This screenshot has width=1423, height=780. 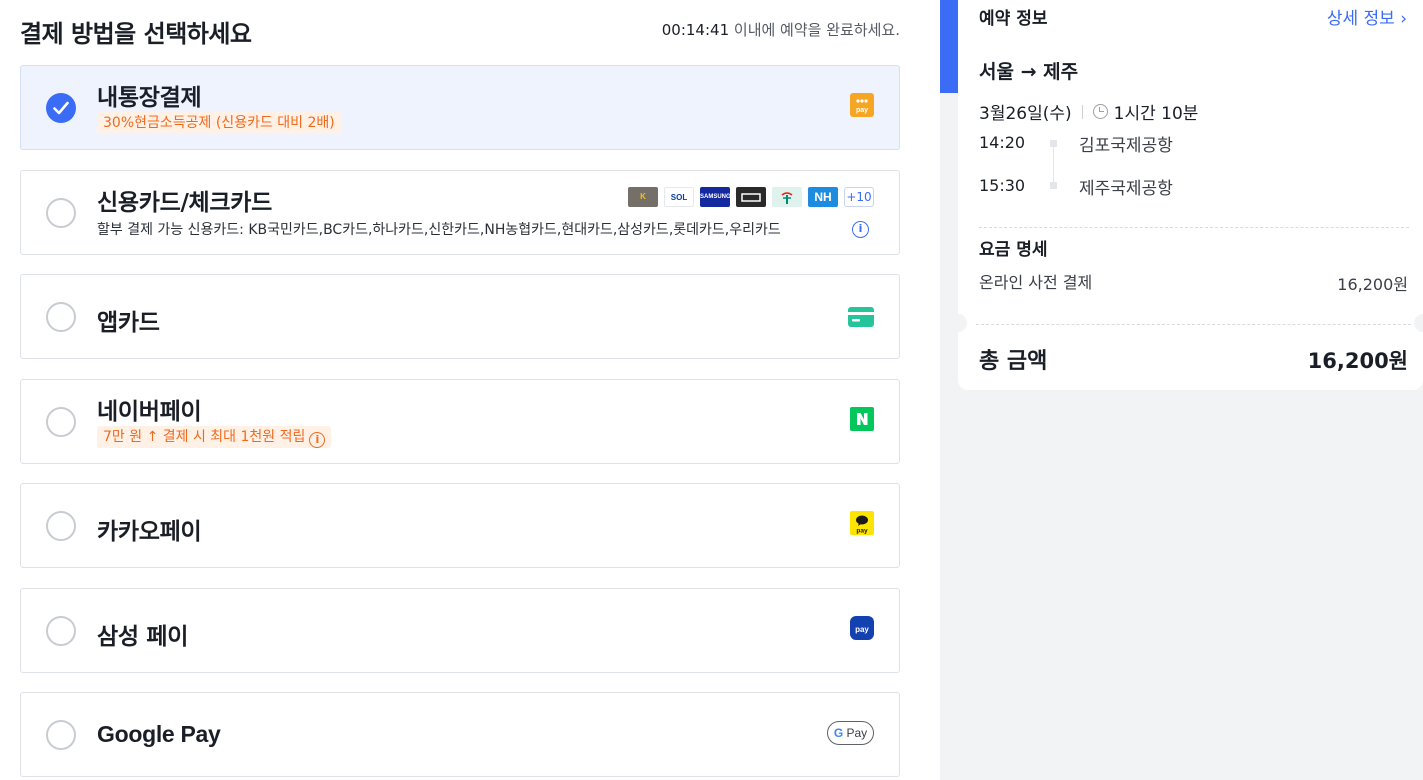 What do you see at coordinates (1013, 19) in the screenshot?
I see `summary-title: 예약 정보` at bounding box center [1013, 19].